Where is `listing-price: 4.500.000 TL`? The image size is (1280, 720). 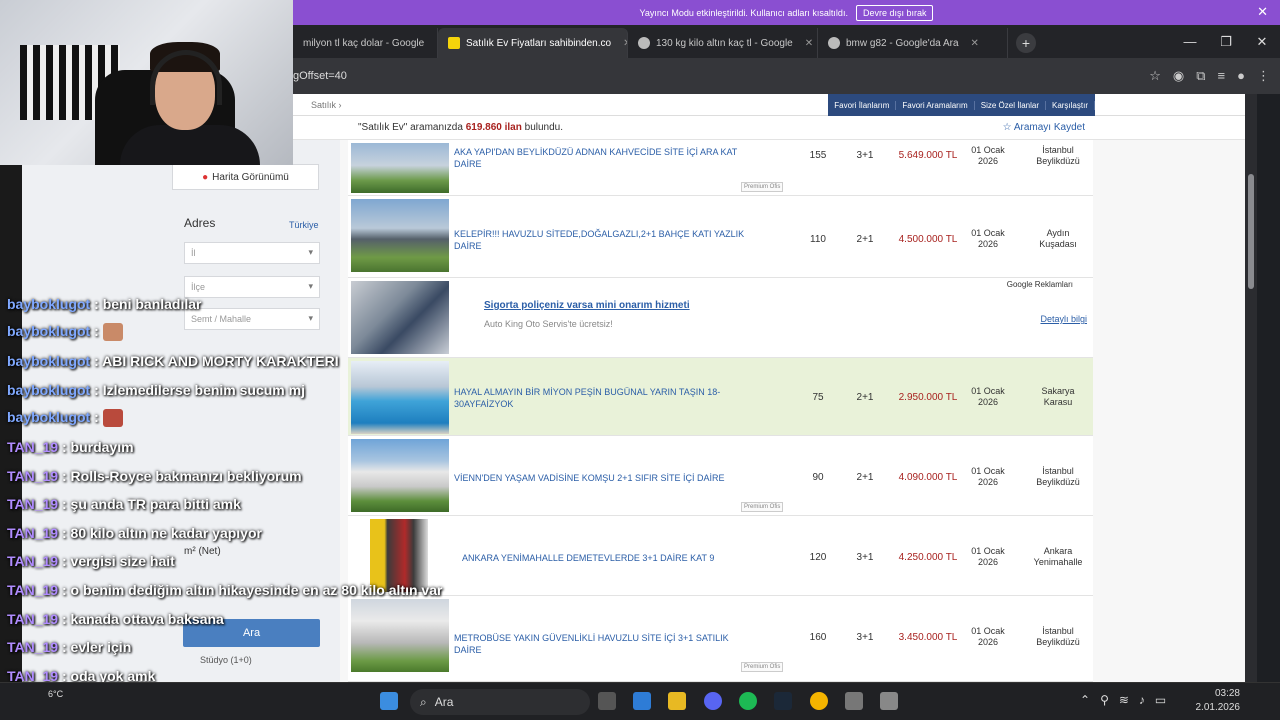 listing-price: 4.500.000 TL is located at coordinates (928, 239).